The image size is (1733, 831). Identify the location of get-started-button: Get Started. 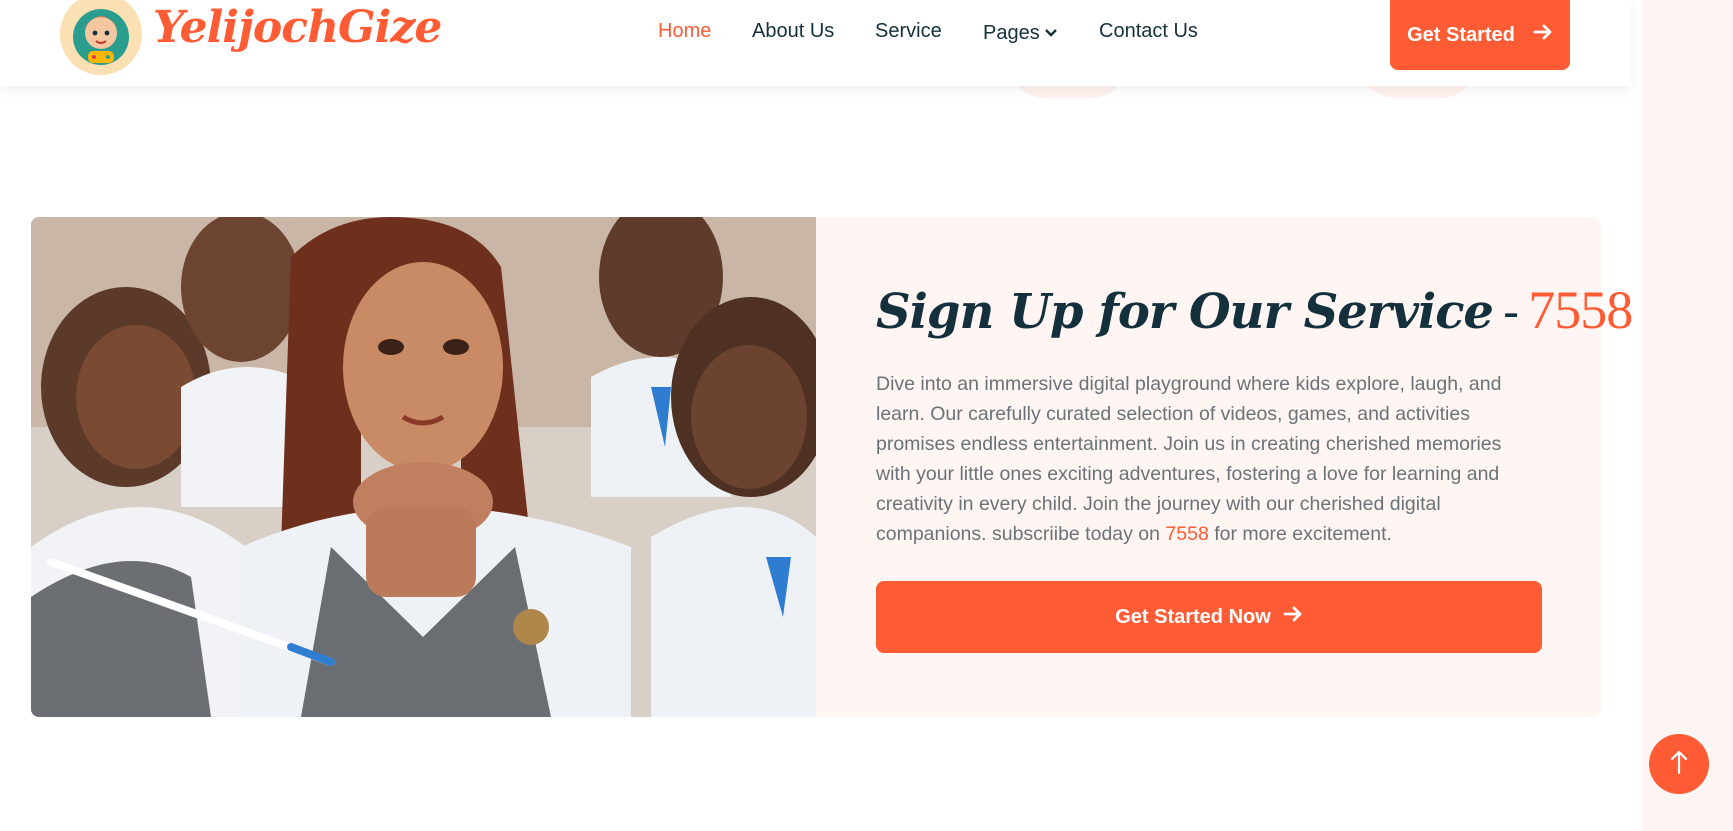
(1480, 35).